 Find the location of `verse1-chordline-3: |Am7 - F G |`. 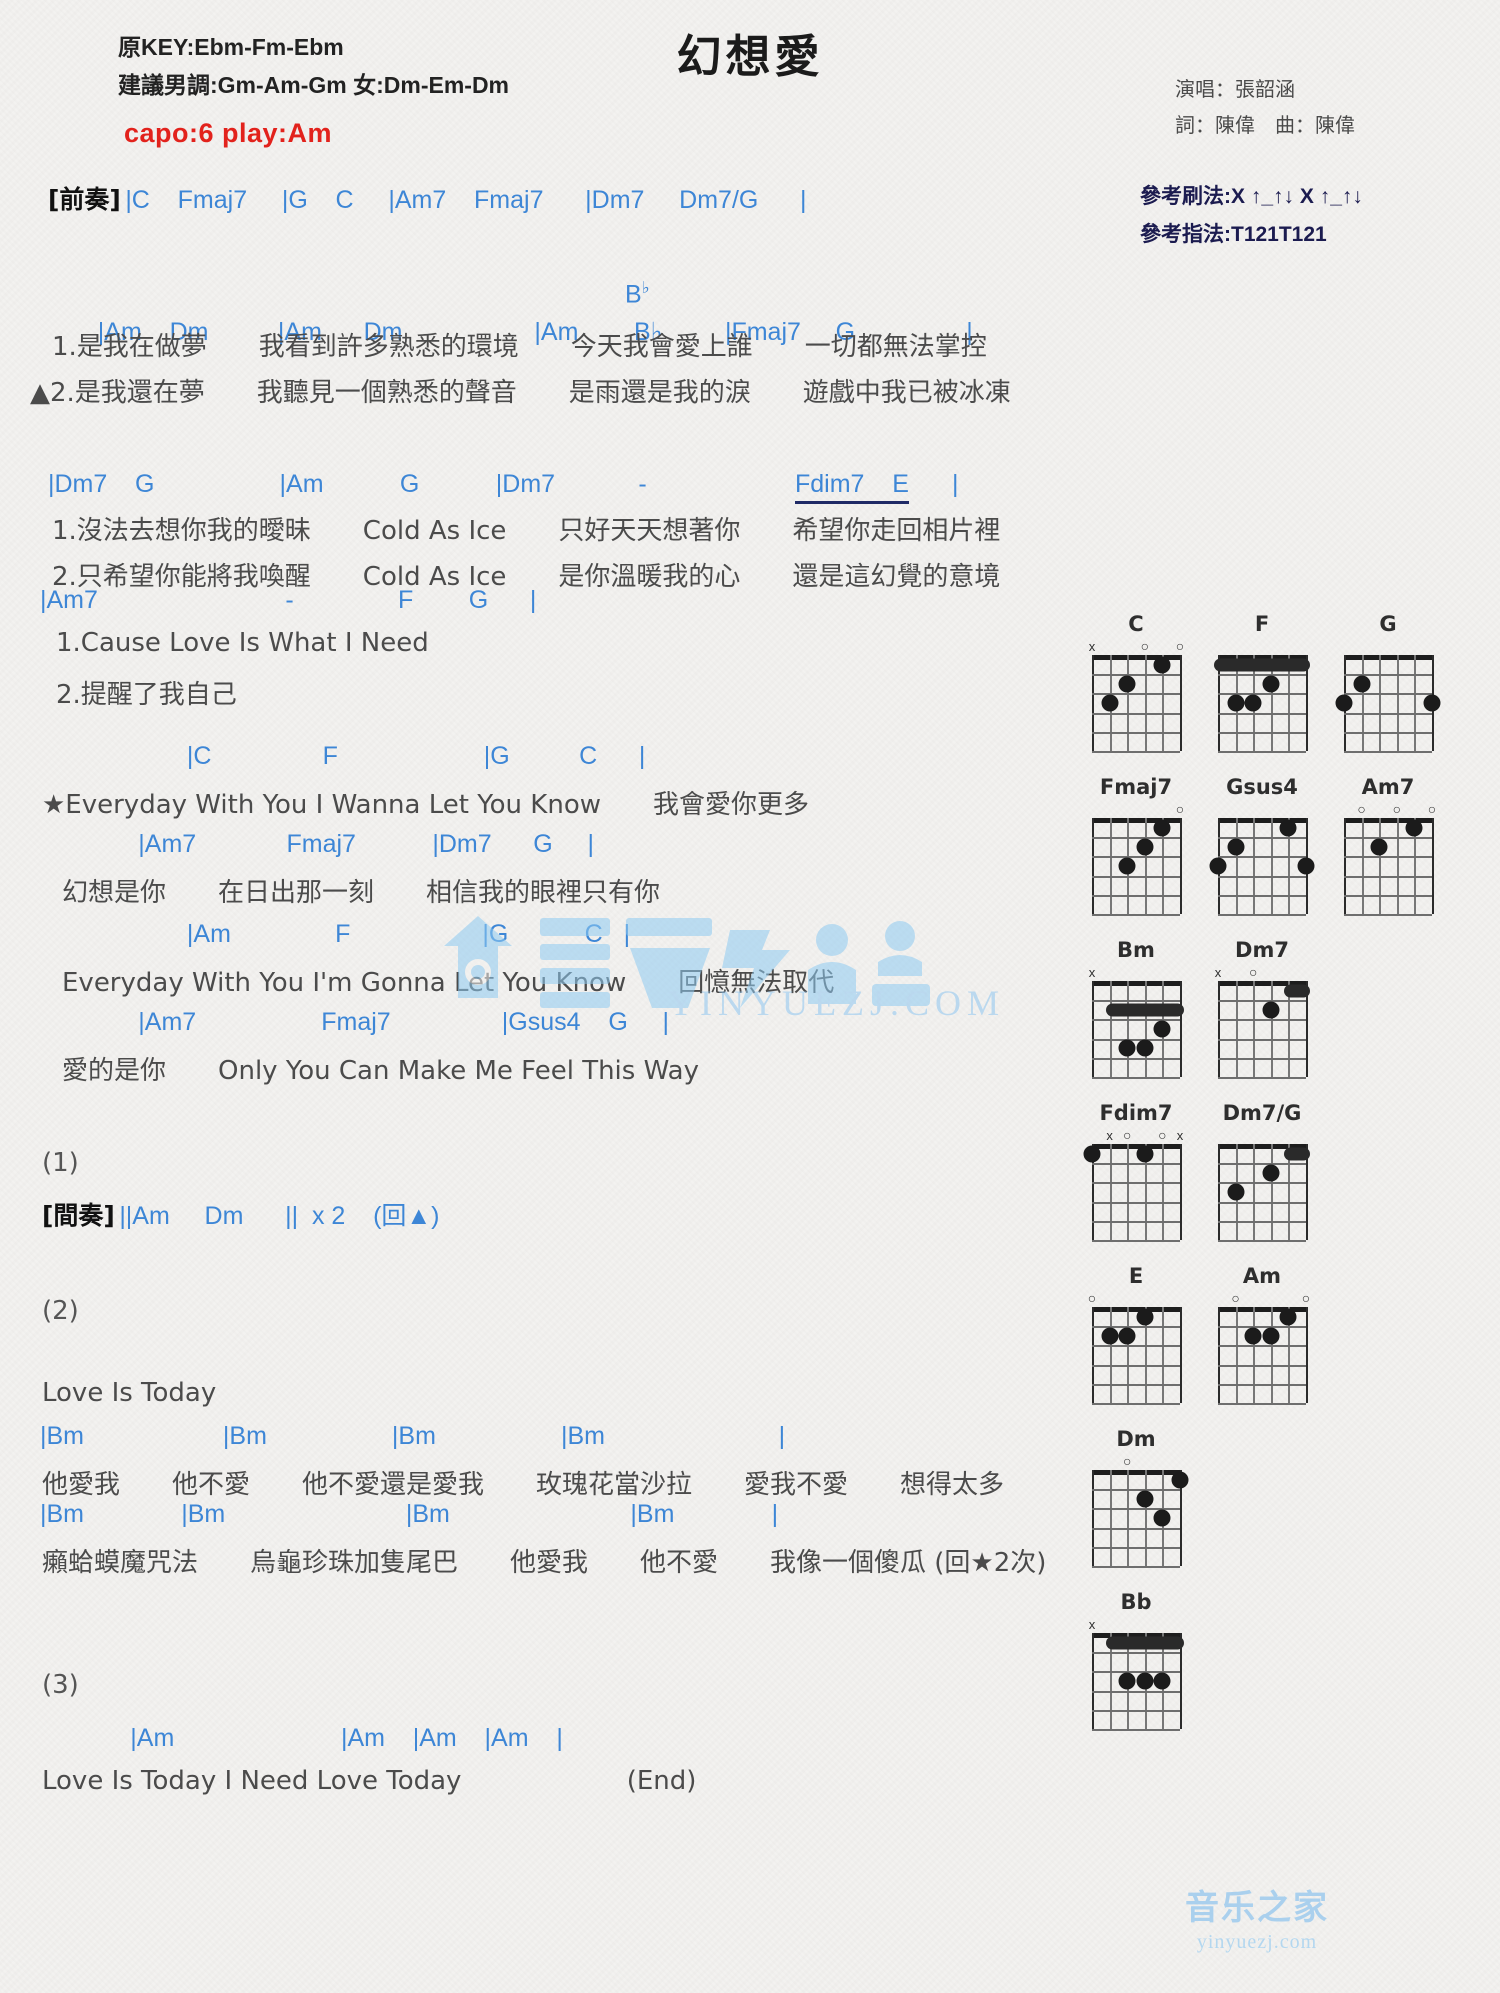

verse1-chordline-3: |Am7 - F G | is located at coordinates (288, 600).